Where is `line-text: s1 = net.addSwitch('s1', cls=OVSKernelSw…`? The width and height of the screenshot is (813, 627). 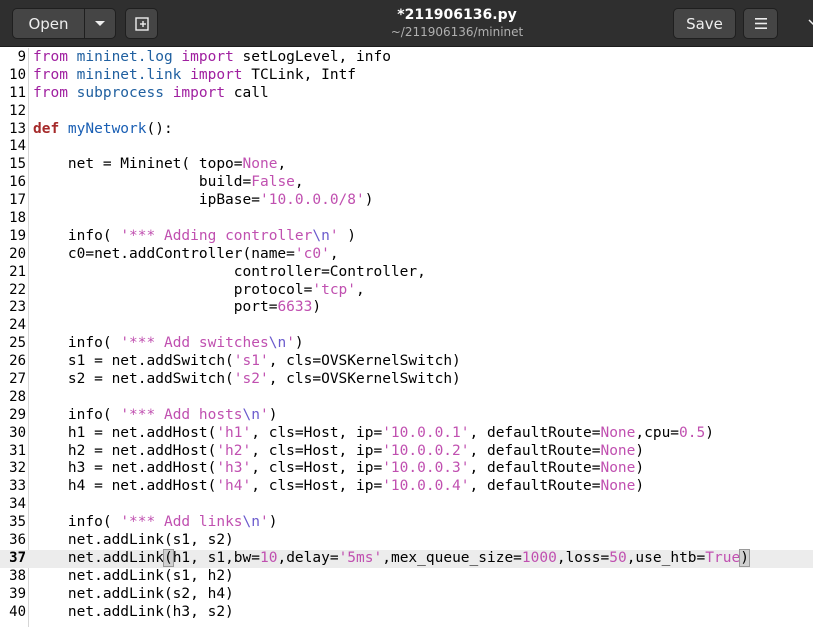 line-text: s1 = net.addSwitch('s1', cls=OVSKernelSw… is located at coordinates (247, 362).